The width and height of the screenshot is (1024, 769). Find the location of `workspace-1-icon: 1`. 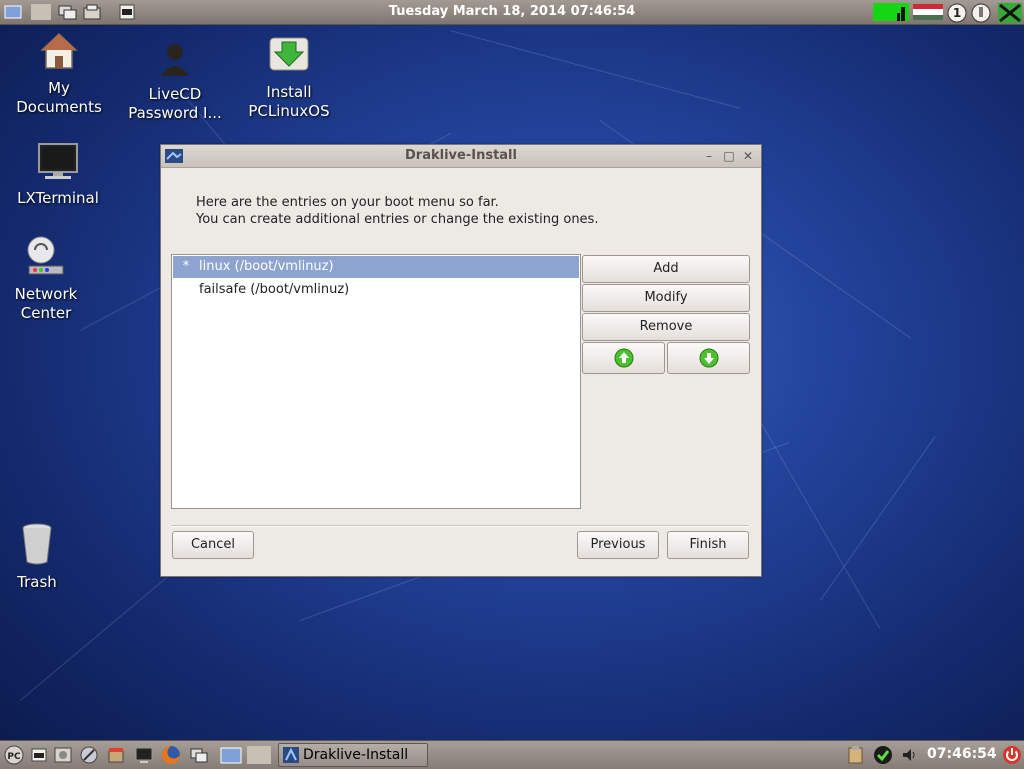

workspace-1-icon: 1 is located at coordinates (958, 13).